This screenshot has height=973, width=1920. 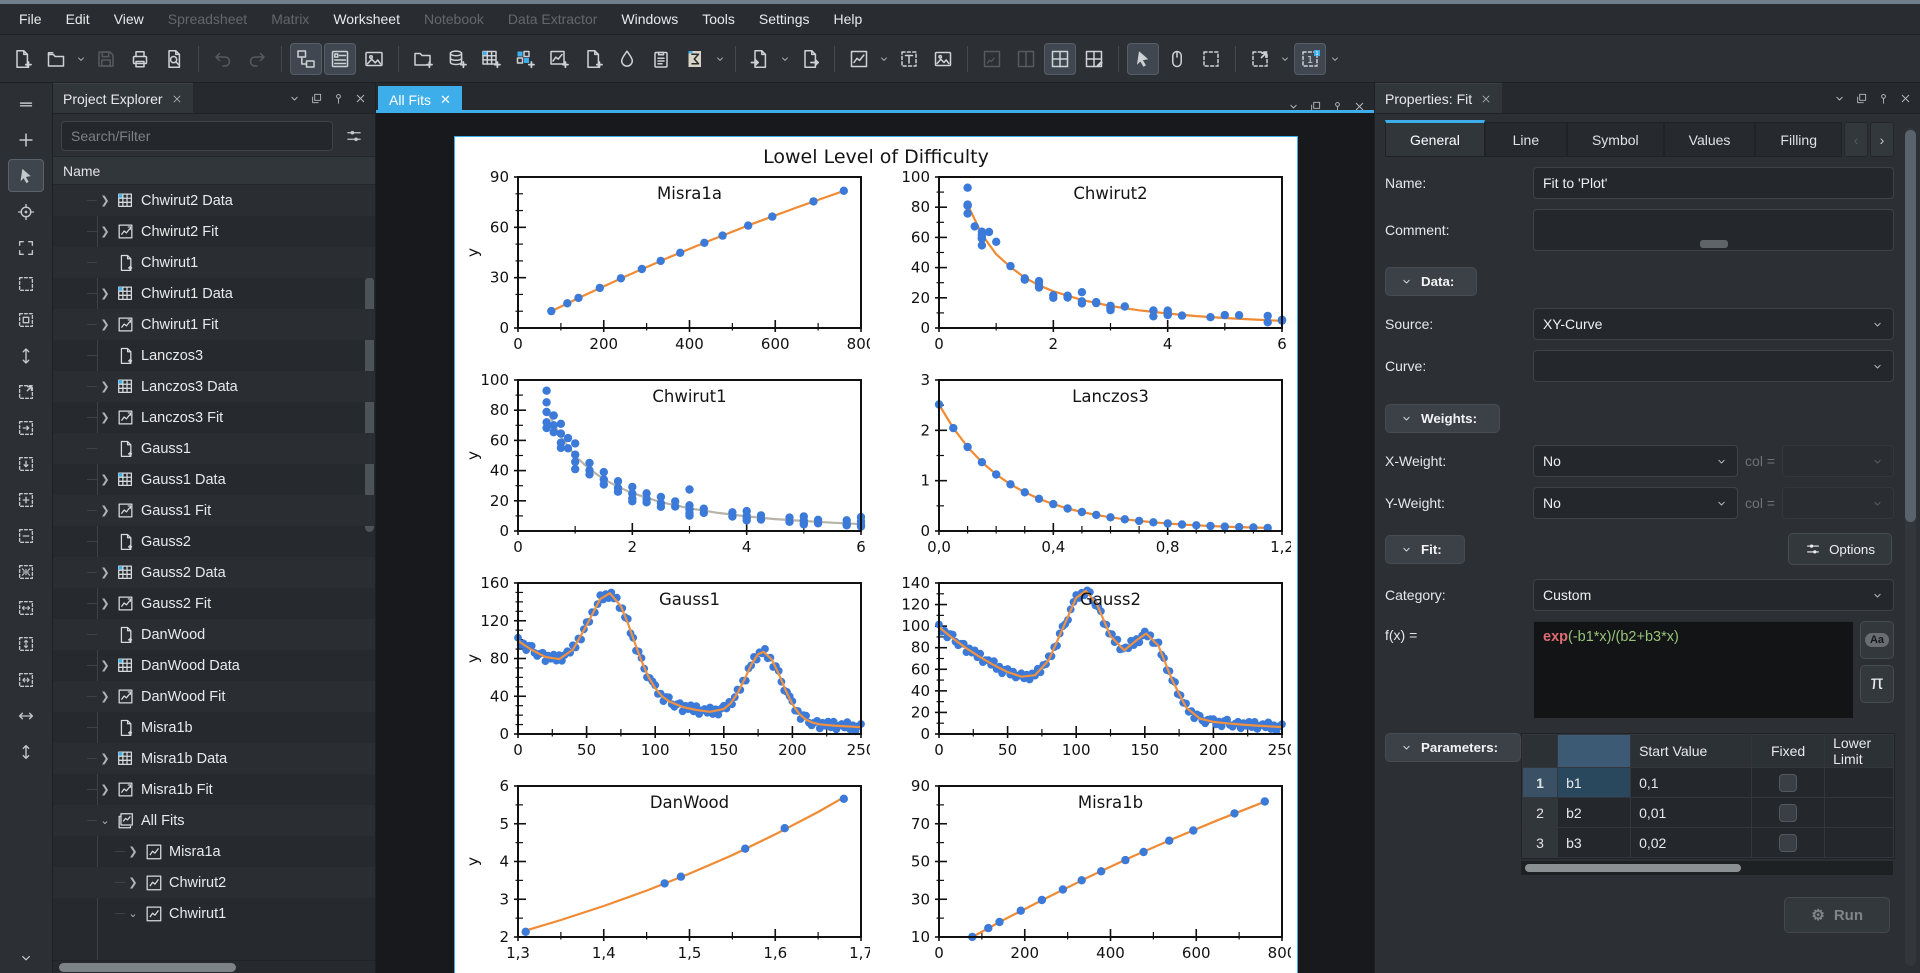 What do you see at coordinates (26, 211) in the screenshot?
I see `crosshair-tool` at bounding box center [26, 211].